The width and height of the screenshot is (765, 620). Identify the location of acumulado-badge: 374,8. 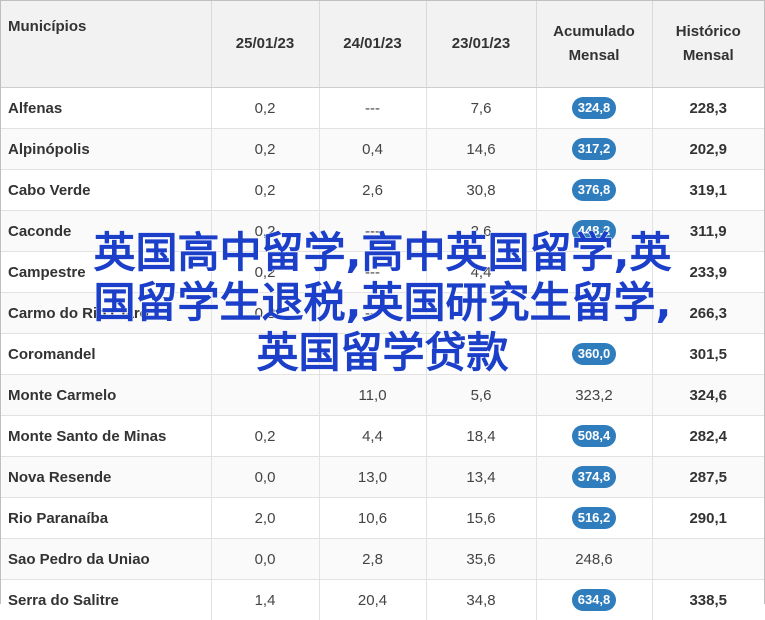
(594, 477).